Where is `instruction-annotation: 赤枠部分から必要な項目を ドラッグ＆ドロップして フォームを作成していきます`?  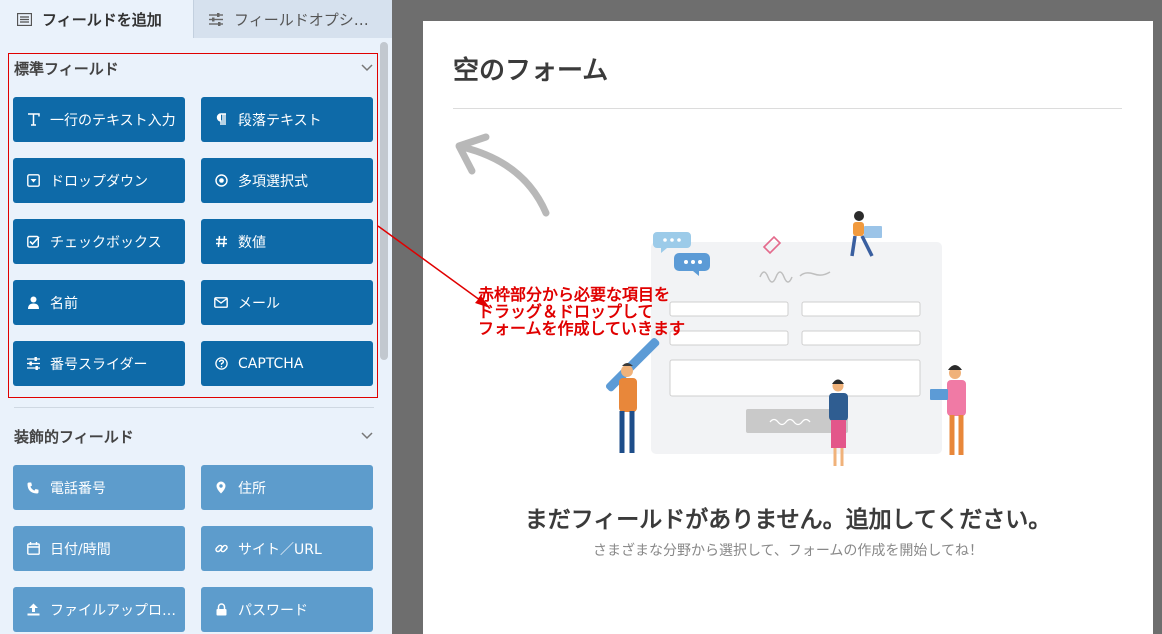
instruction-annotation: 赤枠部分から必要な項目を ドラッグ＆ドロップして フォームを作成していきます is located at coordinates (581, 311).